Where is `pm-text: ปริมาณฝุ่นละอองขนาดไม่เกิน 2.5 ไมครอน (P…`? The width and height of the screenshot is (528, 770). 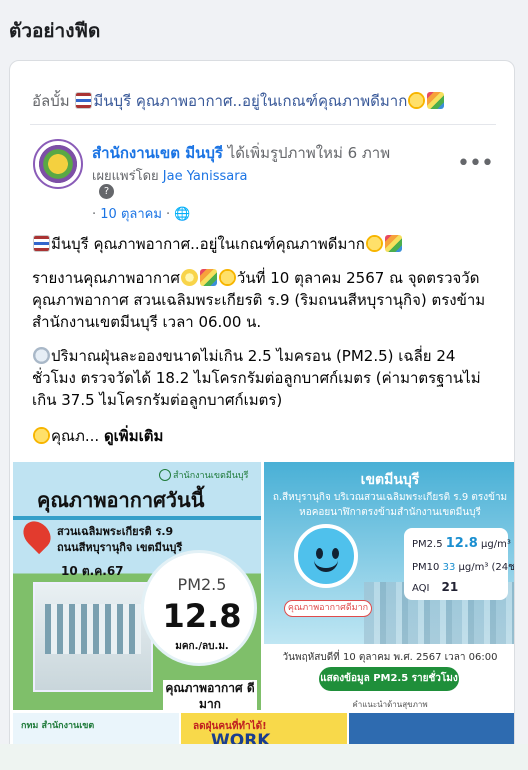 pm-text: ปริมาณฝุ่นละอองขนาดไม่เกิน 2.5 ไมครอน (P… is located at coordinates (256, 378).